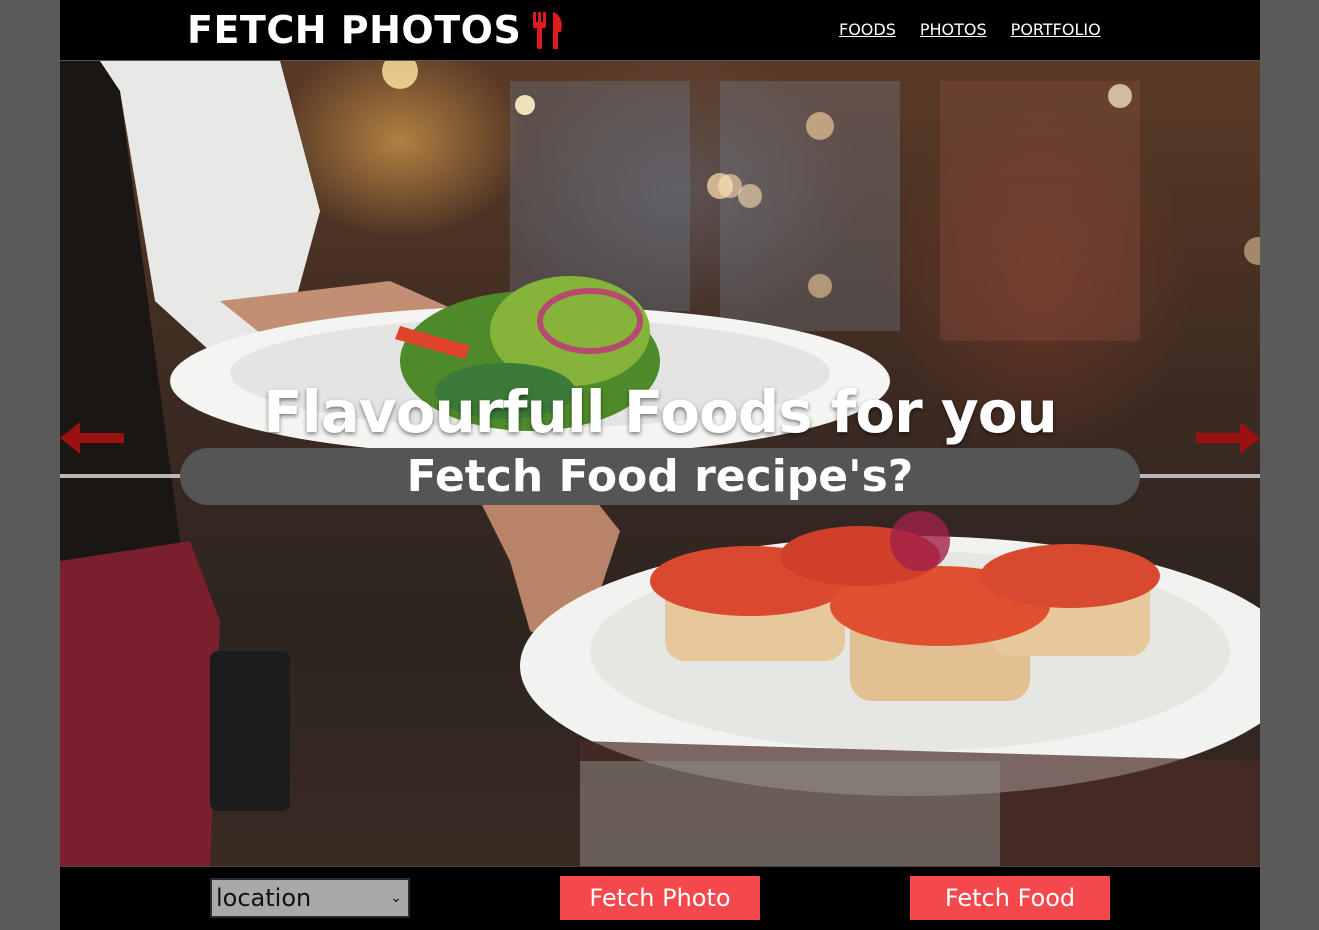 Image resolution: width=1319 pixels, height=930 pixels. Describe the element at coordinates (660, 30) in the screenshot. I see `header: FETCH PHOTOS FOODS PHOTOS PORTFOLIO` at that location.